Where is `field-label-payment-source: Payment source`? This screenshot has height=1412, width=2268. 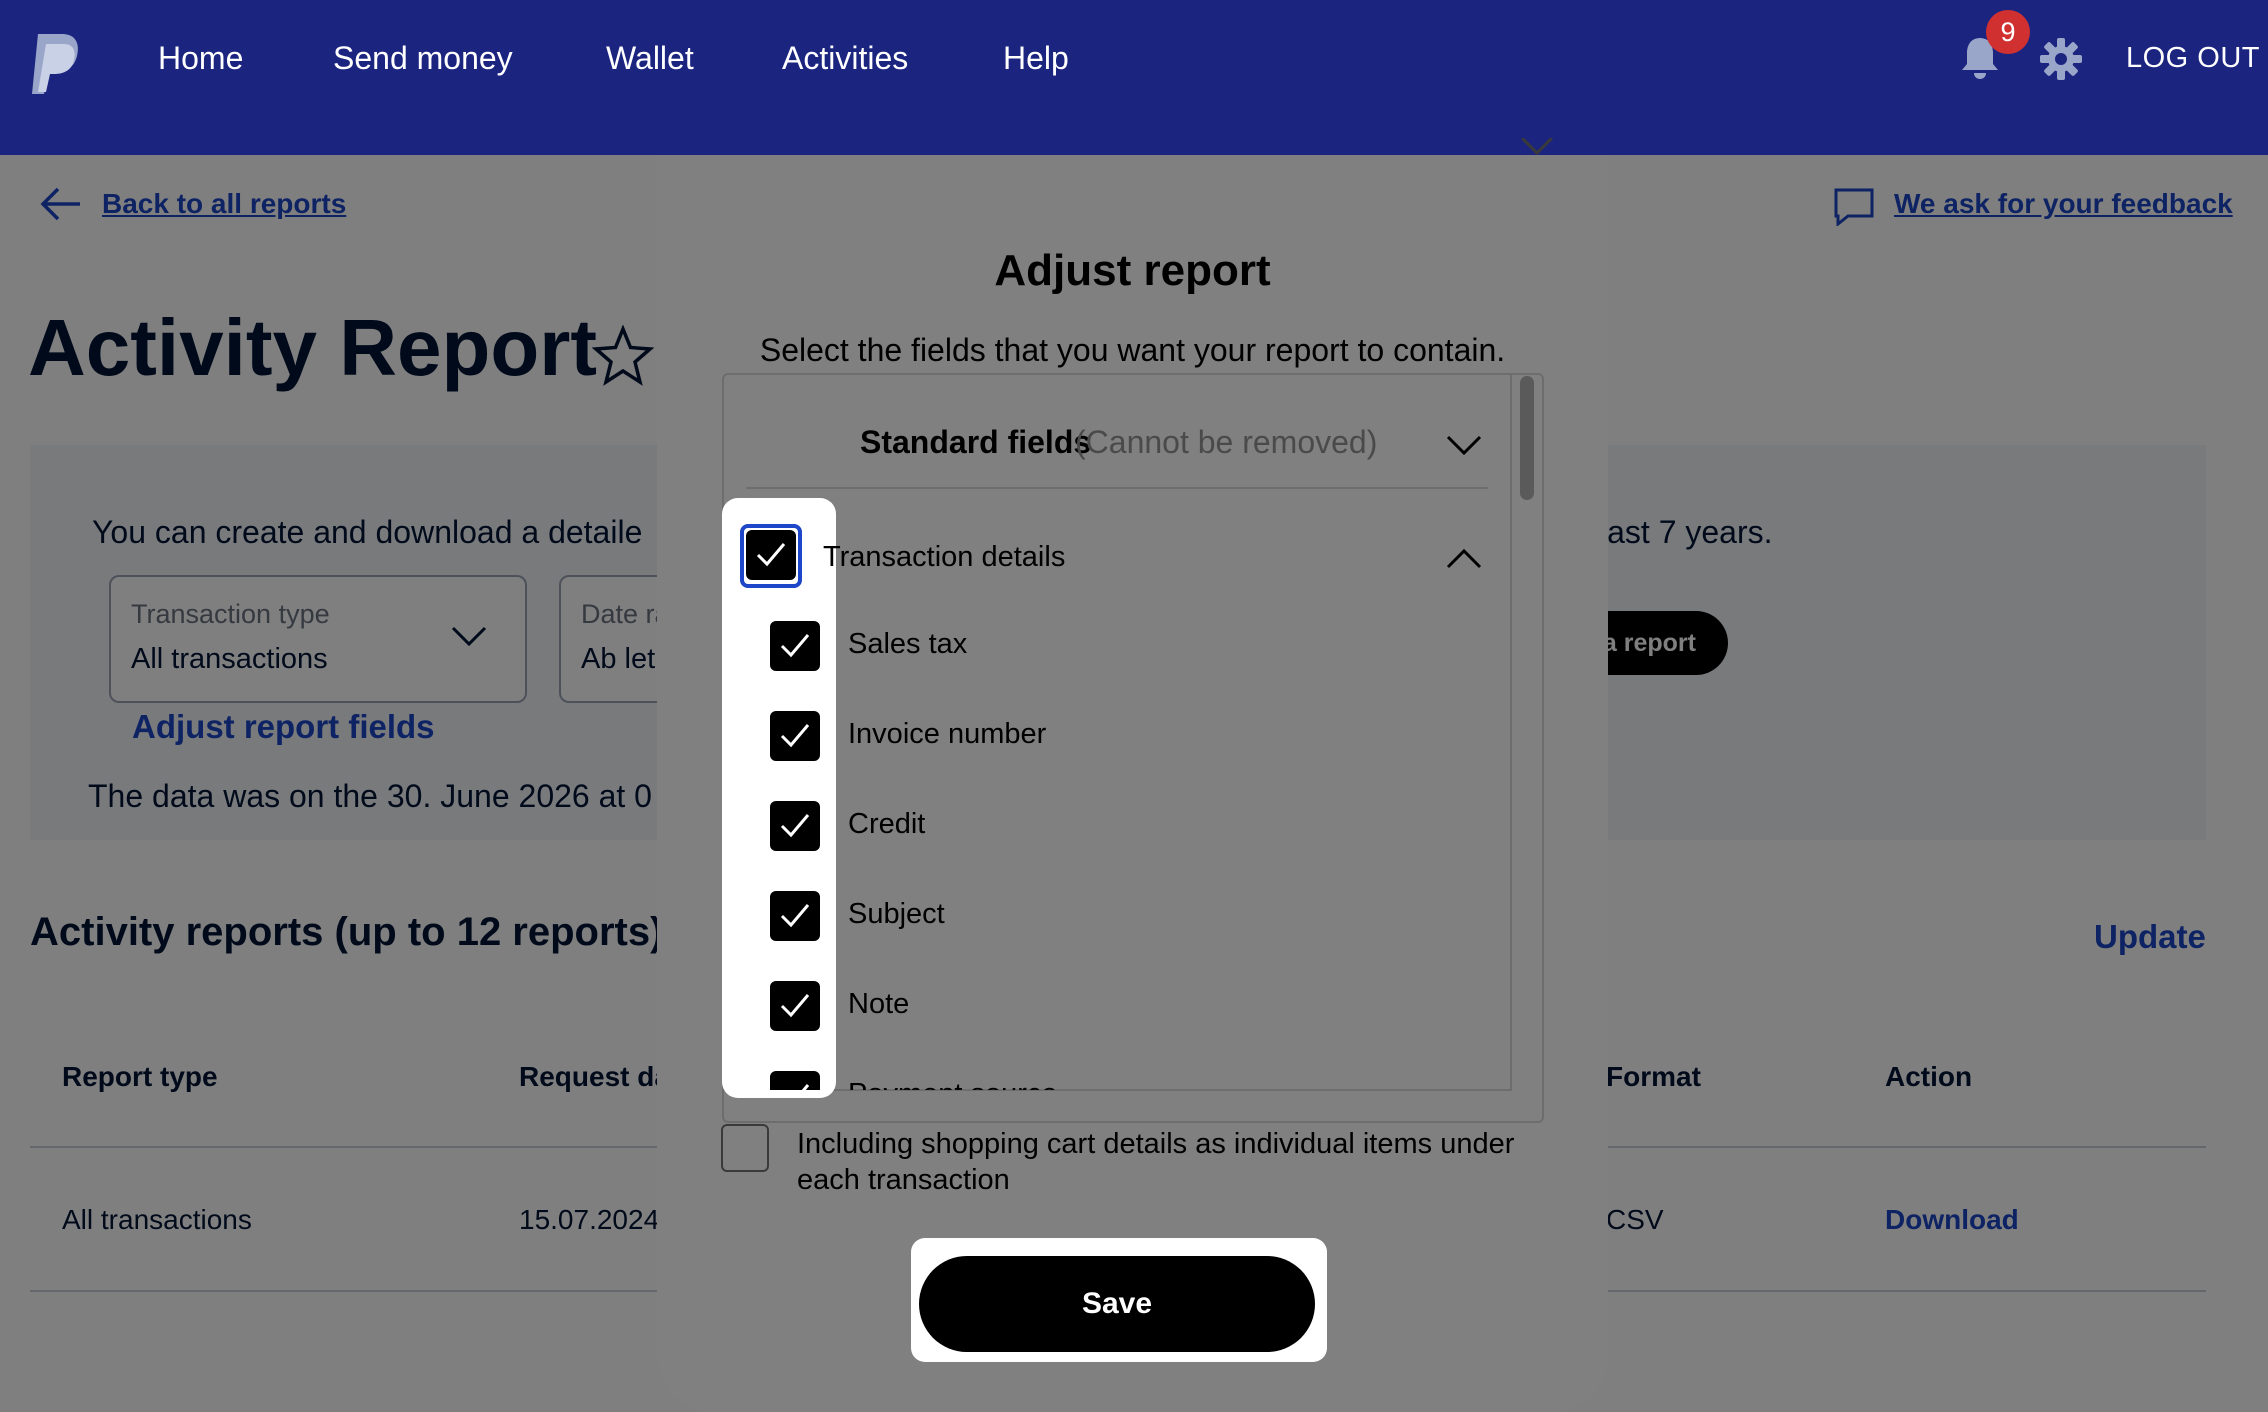
field-label-payment-source: Payment source is located at coordinates (953, 1084).